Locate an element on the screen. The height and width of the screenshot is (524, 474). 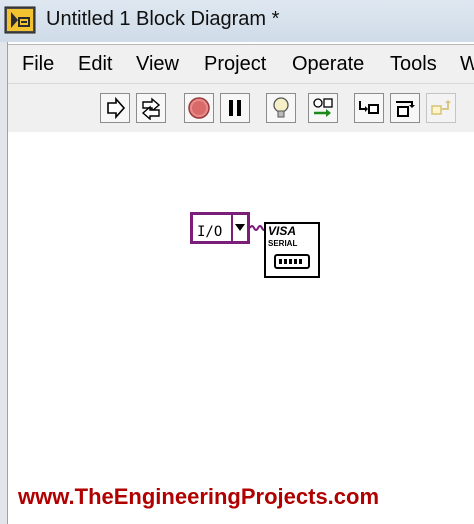
step-out-icon is located at coordinates (441, 107).